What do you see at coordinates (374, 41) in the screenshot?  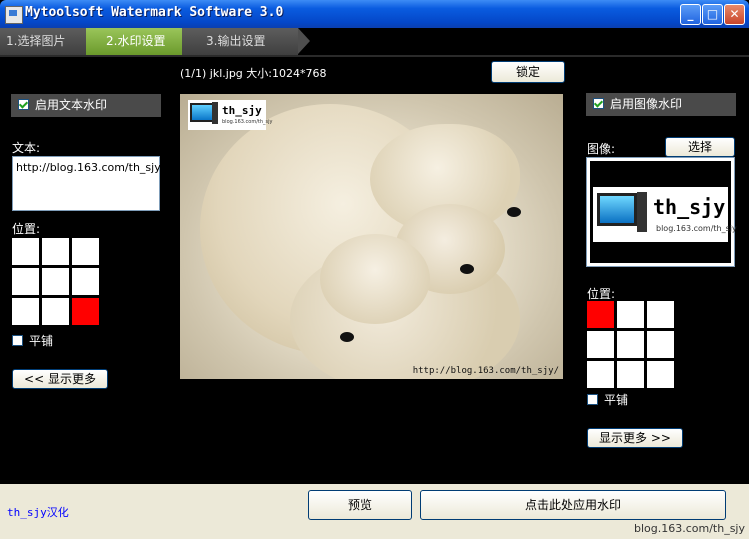 I see `wizard-steps: 1.选择图片 2.水印设置 3.输出设置` at bounding box center [374, 41].